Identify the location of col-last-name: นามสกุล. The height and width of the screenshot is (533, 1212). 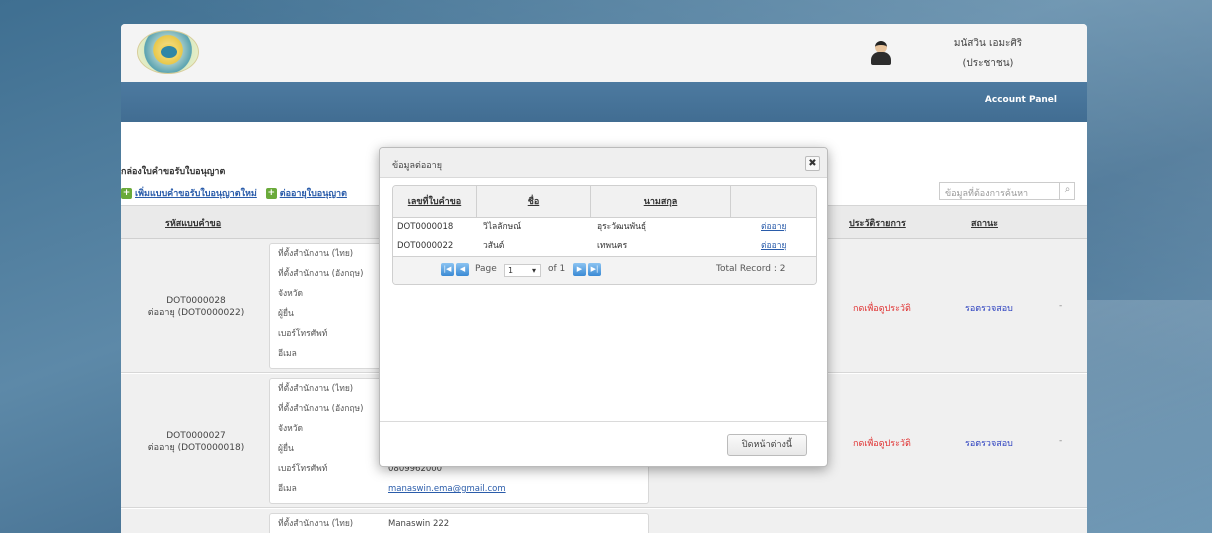
(661, 202).